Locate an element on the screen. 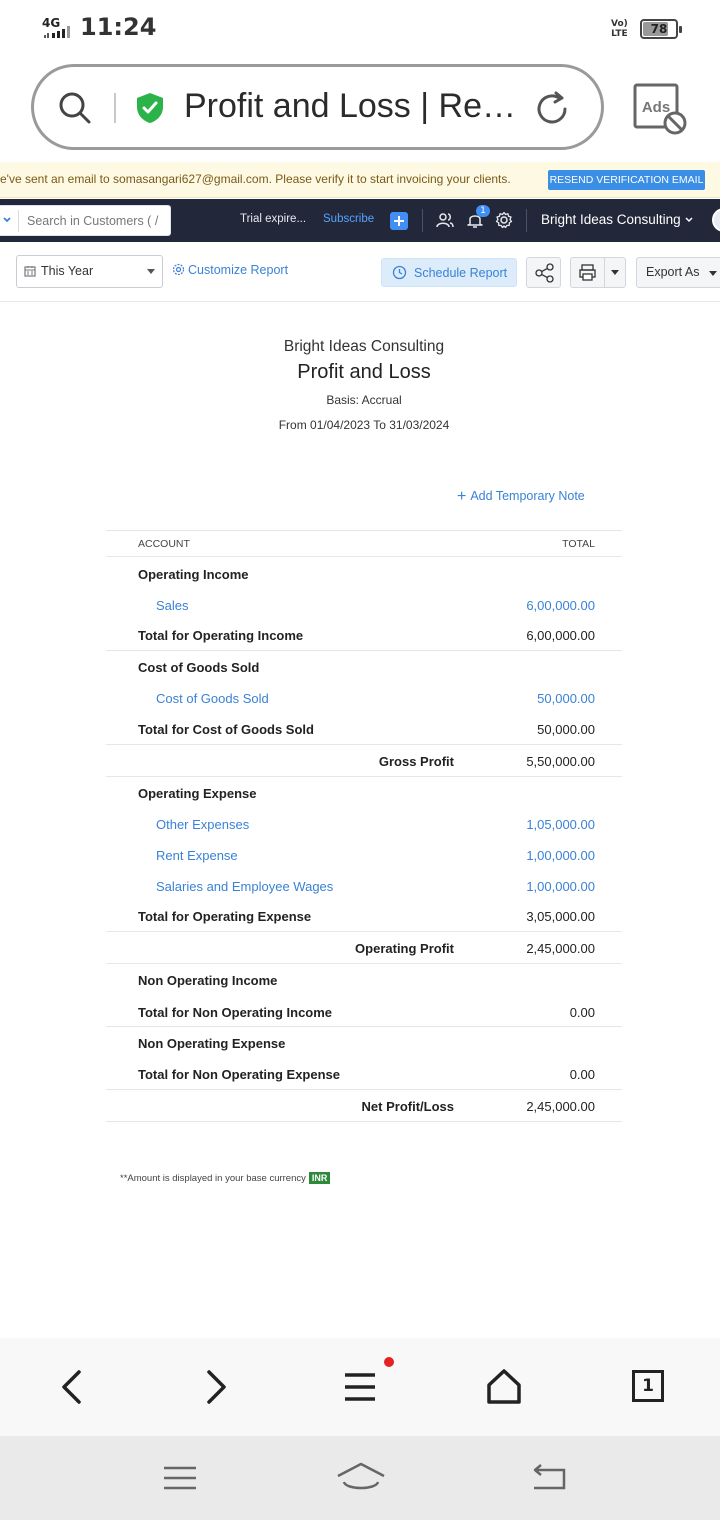  period-label: This Year is located at coordinates (67, 271).